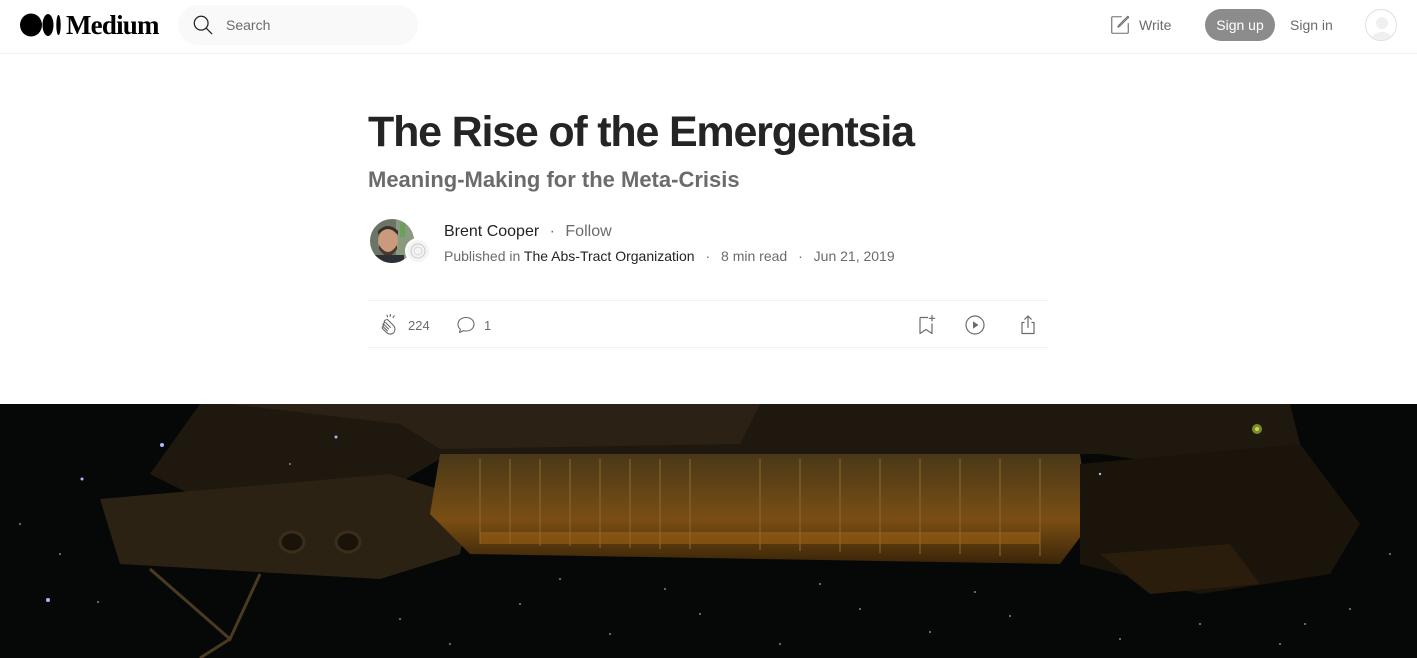  I want to click on author-name-link: Brent Cooper, so click(491, 231).